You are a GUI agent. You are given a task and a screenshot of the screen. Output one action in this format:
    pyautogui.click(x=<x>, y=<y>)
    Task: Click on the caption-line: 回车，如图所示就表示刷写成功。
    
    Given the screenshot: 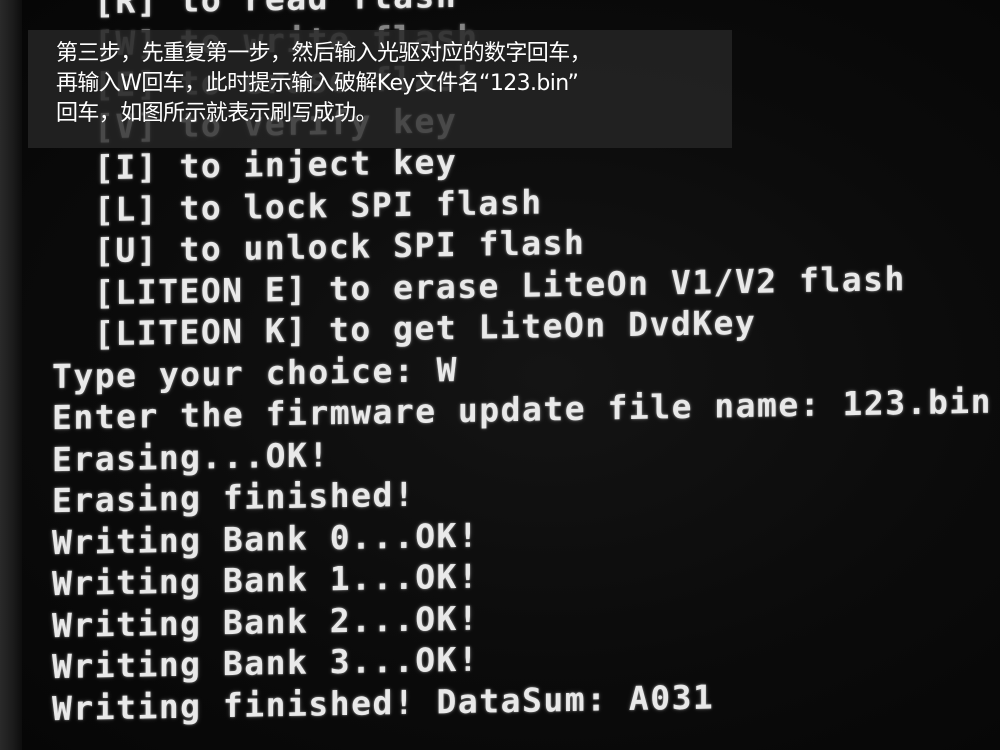 What is the action you would take?
    pyautogui.click(x=217, y=113)
    